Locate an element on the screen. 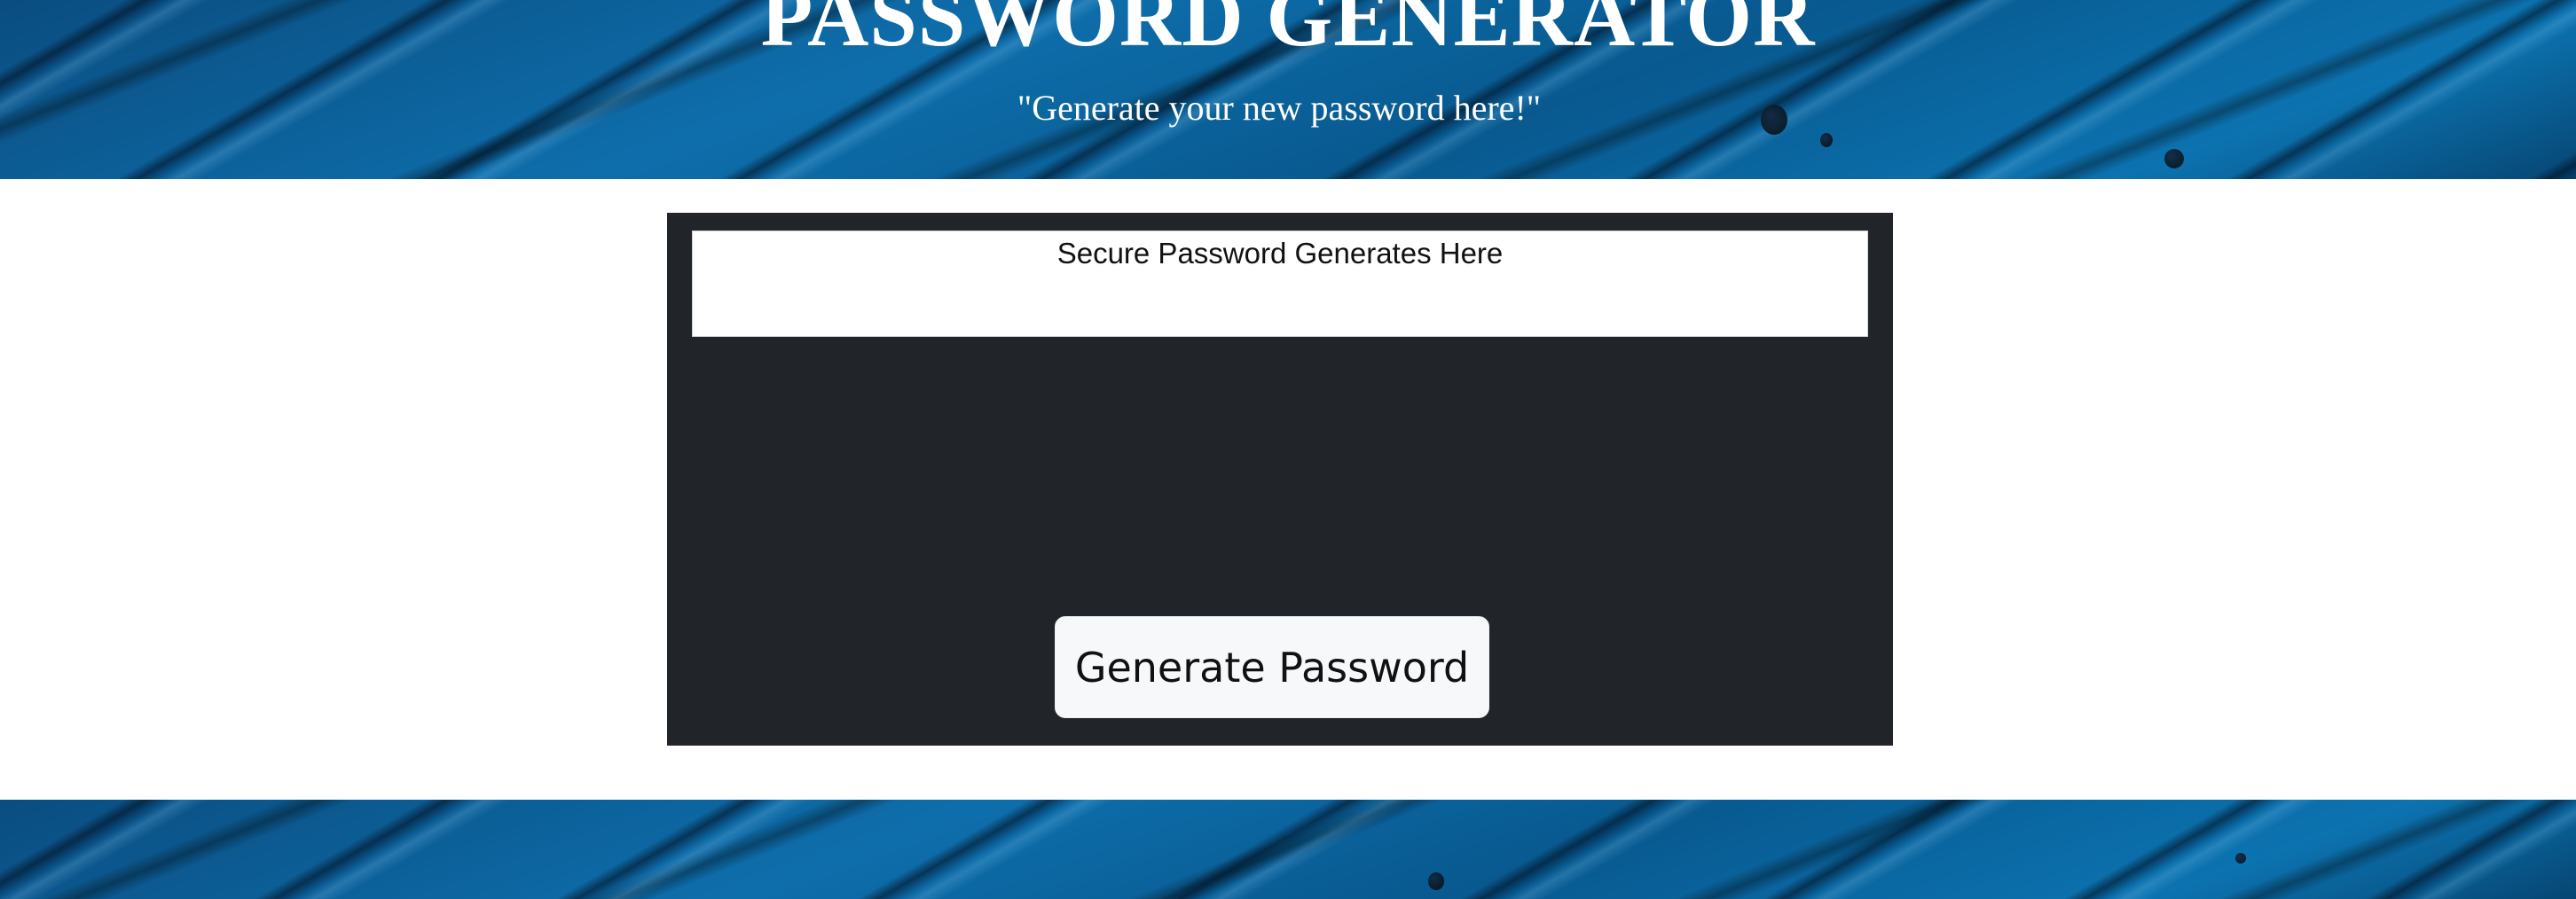 The height and width of the screenshot is (899, 2576). page-title: PASSWORD GENERATOR is located at coordinates (1288, 32).